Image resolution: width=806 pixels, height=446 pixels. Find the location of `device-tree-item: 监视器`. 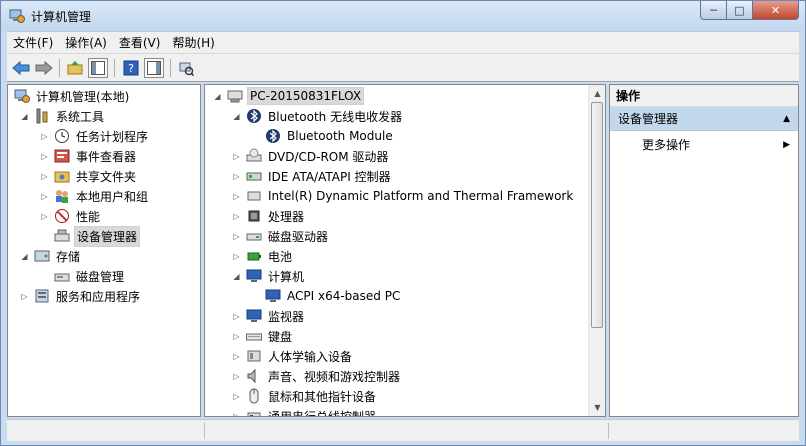

device-tree-item: 监视器 is located at coordinates (276, 316).